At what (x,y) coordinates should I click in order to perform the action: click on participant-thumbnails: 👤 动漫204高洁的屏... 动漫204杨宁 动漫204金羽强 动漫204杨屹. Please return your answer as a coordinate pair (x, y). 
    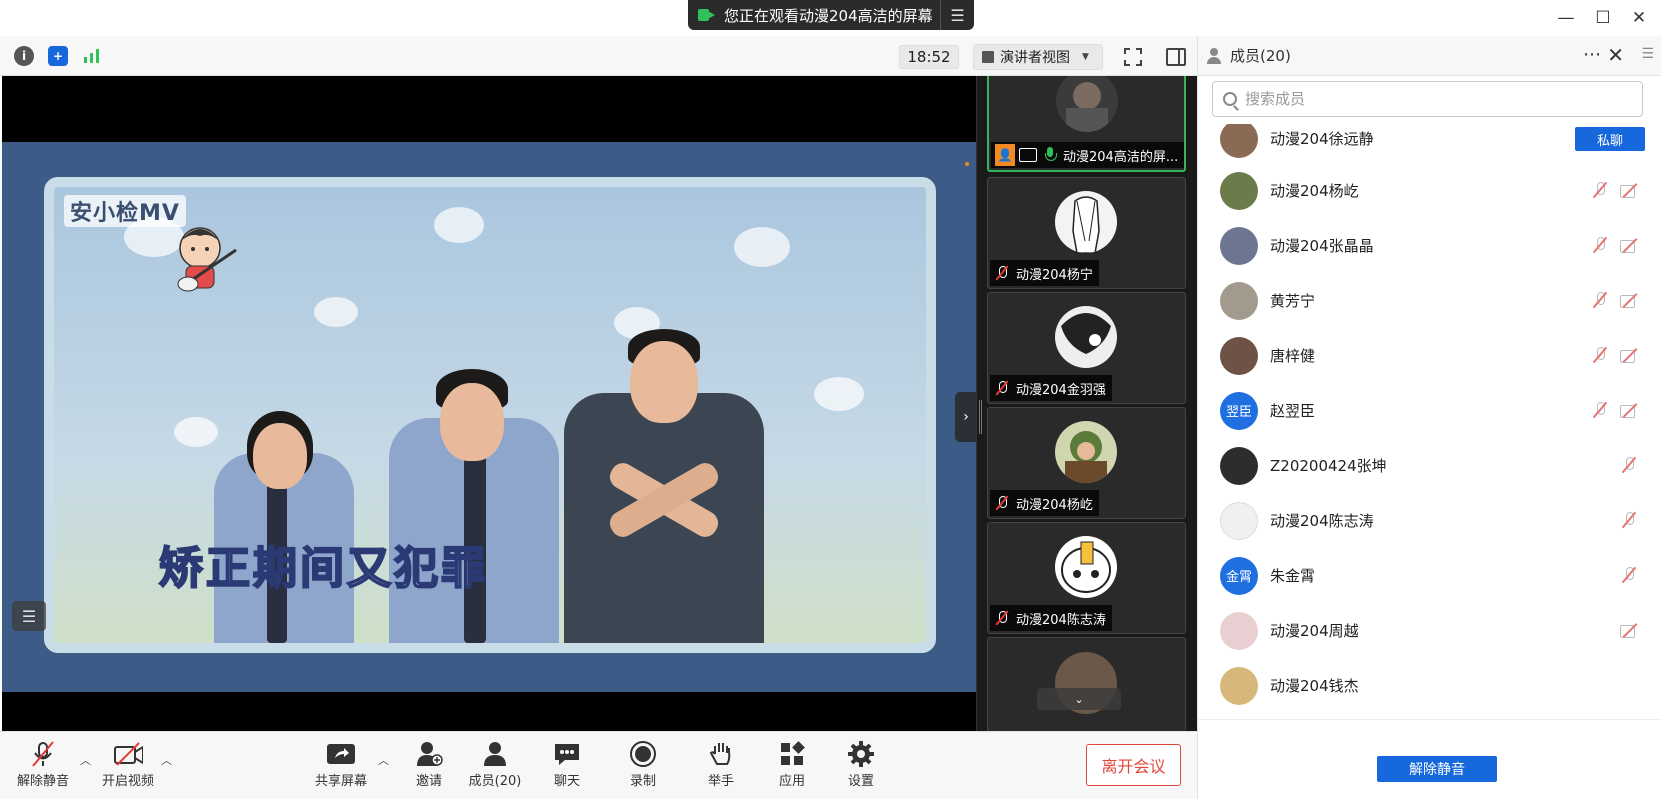
    Looking at the image, I should click on (1086, 403).